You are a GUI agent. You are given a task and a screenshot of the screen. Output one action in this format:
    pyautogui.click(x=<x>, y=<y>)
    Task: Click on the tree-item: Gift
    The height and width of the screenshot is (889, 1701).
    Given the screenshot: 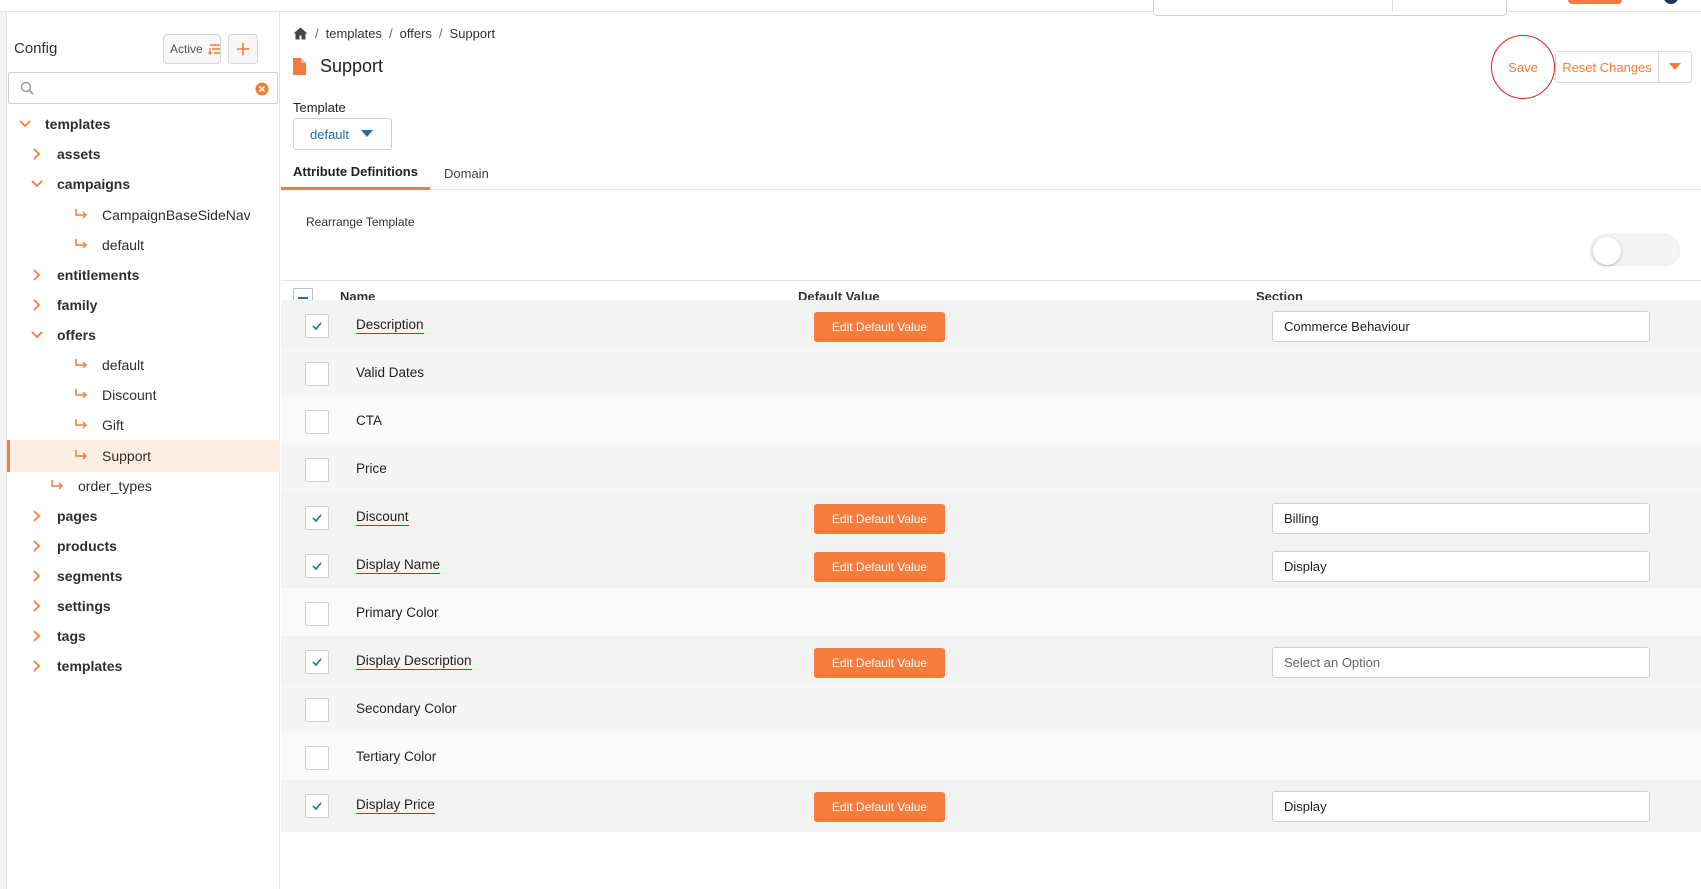 What is the action you would take?
    pyautogui.click(x=143, y=425)
    